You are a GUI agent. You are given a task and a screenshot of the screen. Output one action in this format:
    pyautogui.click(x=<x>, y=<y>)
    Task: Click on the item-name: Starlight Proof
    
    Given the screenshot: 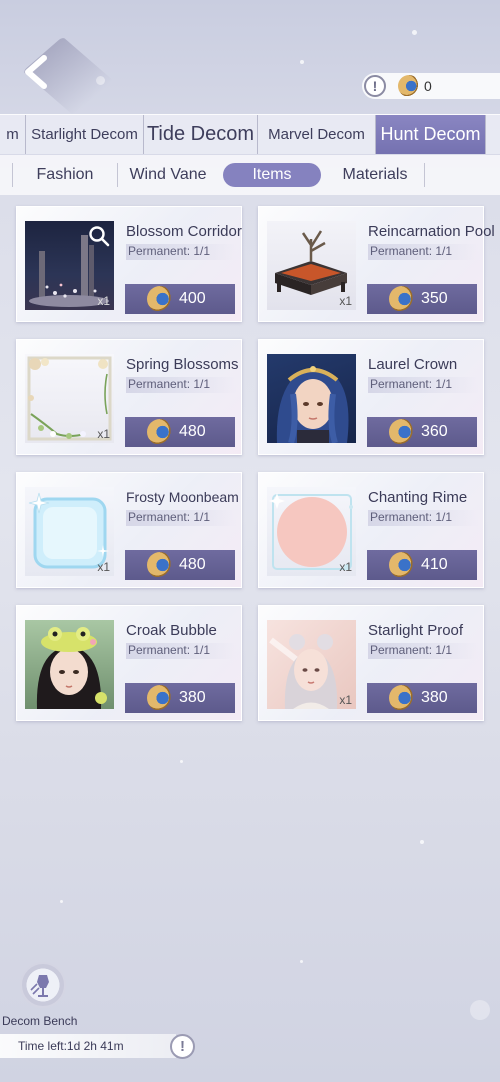 What is the action you would take?
    pyautogui.click(x=416, y=630)
    